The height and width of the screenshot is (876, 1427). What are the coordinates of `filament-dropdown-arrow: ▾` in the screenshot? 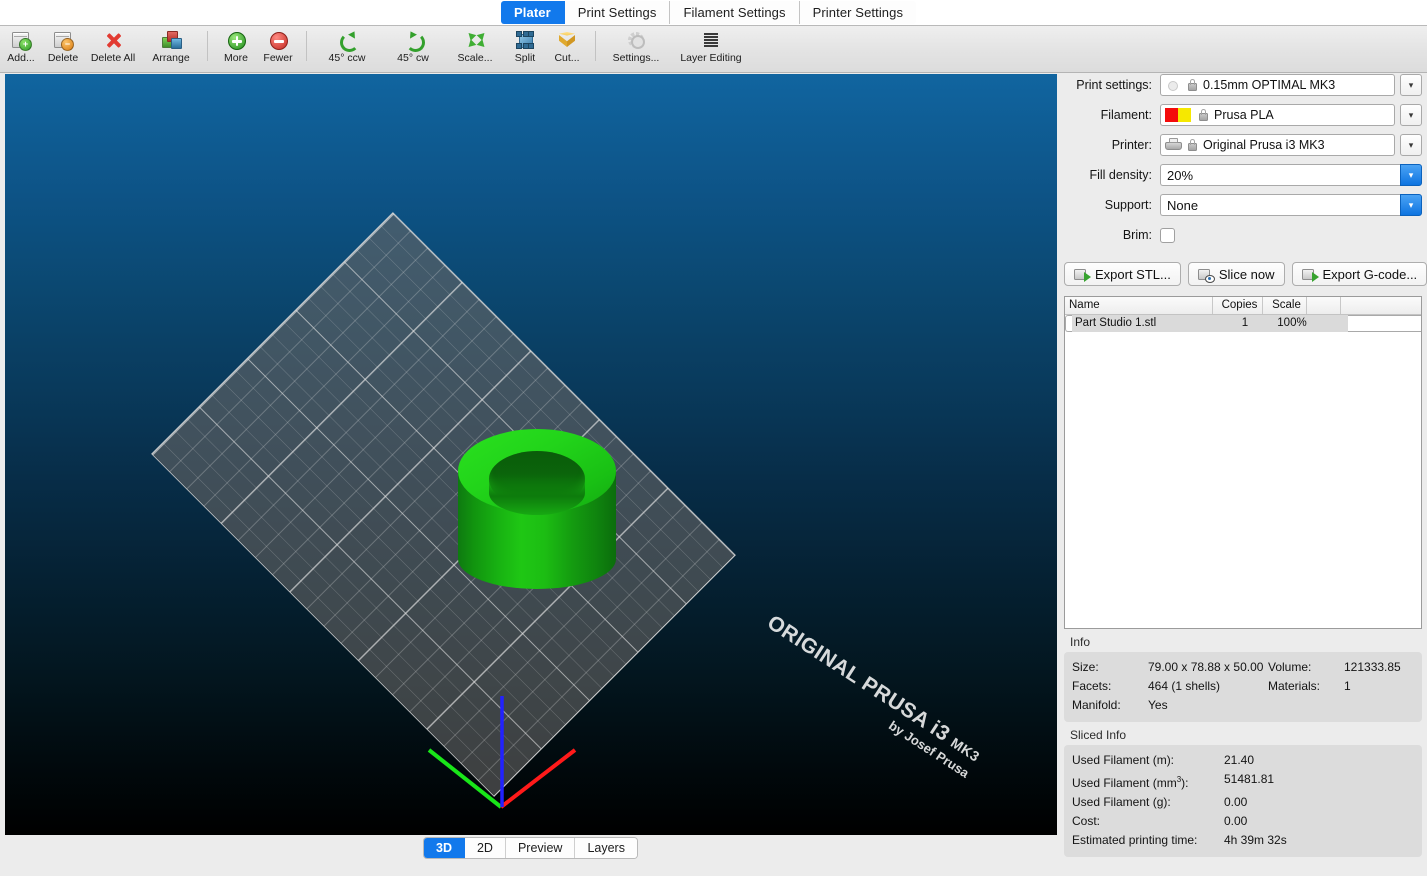 It's located at (1411, 115).